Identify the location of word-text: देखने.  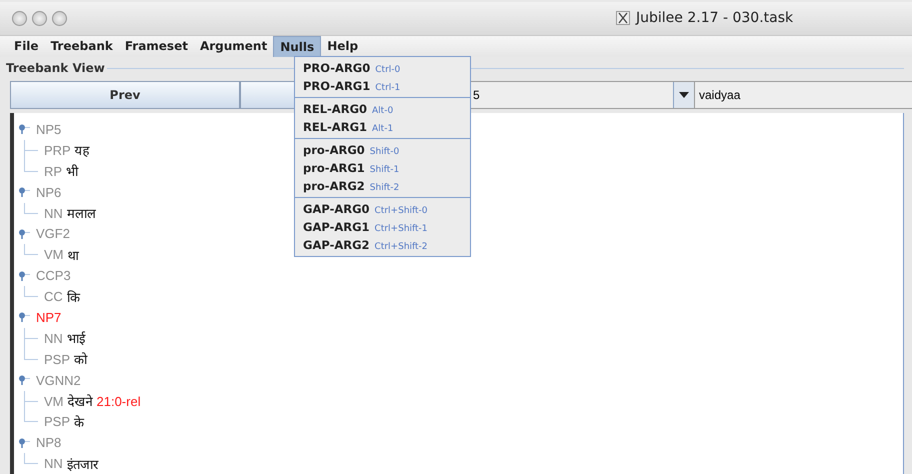
(80, 401).